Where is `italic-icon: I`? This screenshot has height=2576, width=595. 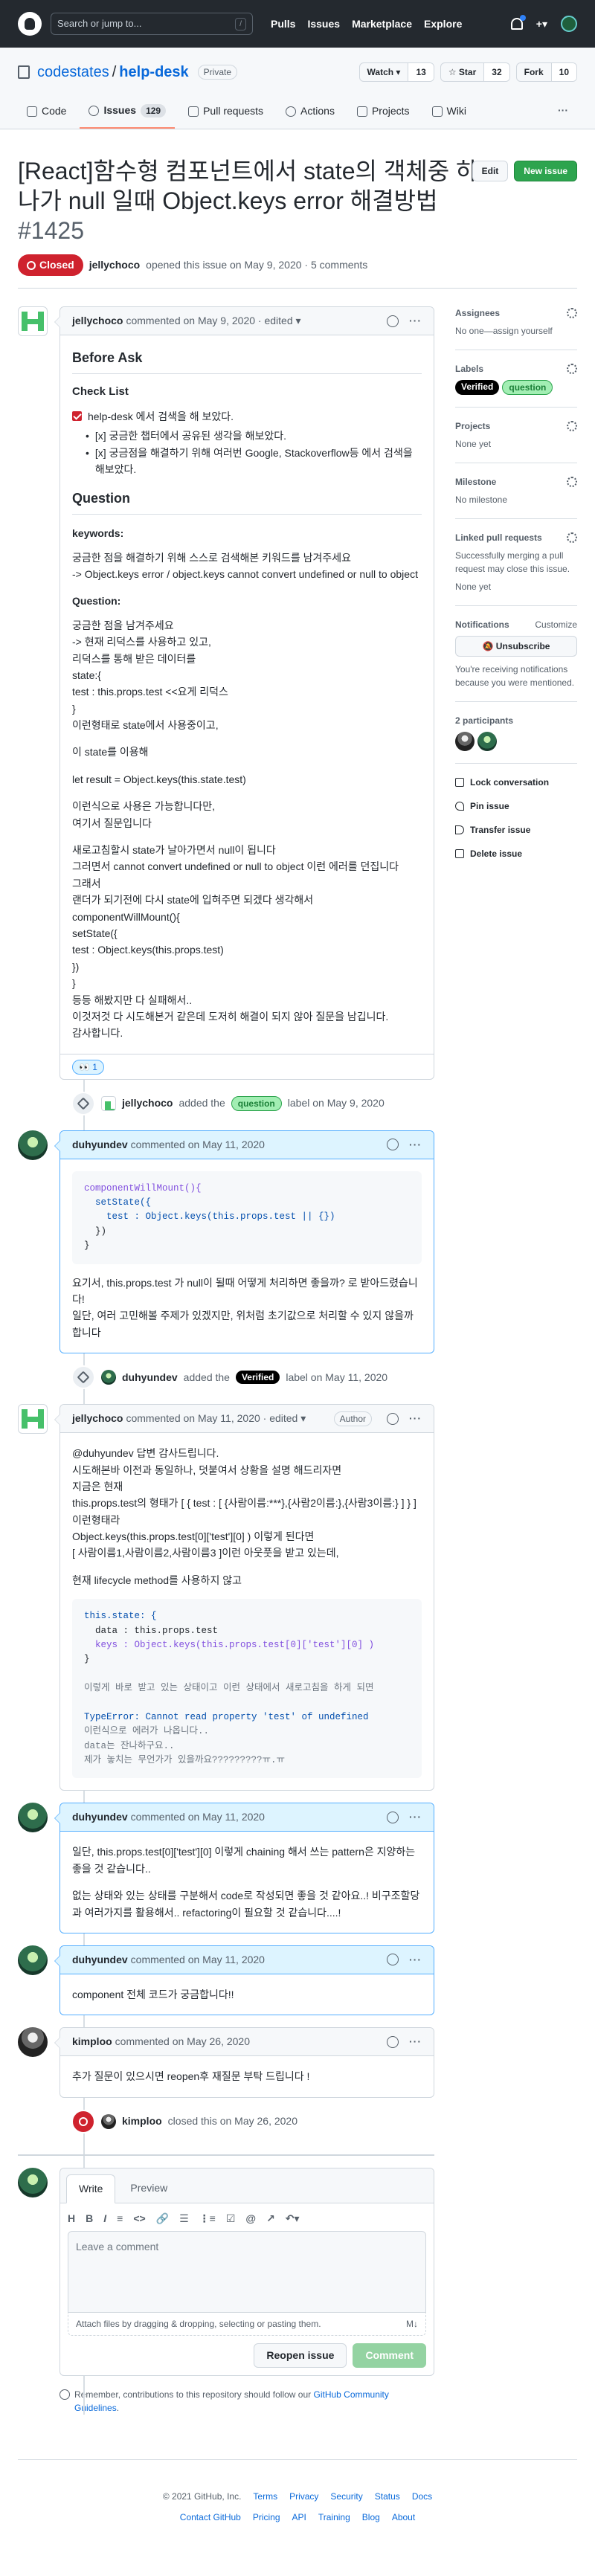 italic-icon: I is located at coordinates (105, 2218).